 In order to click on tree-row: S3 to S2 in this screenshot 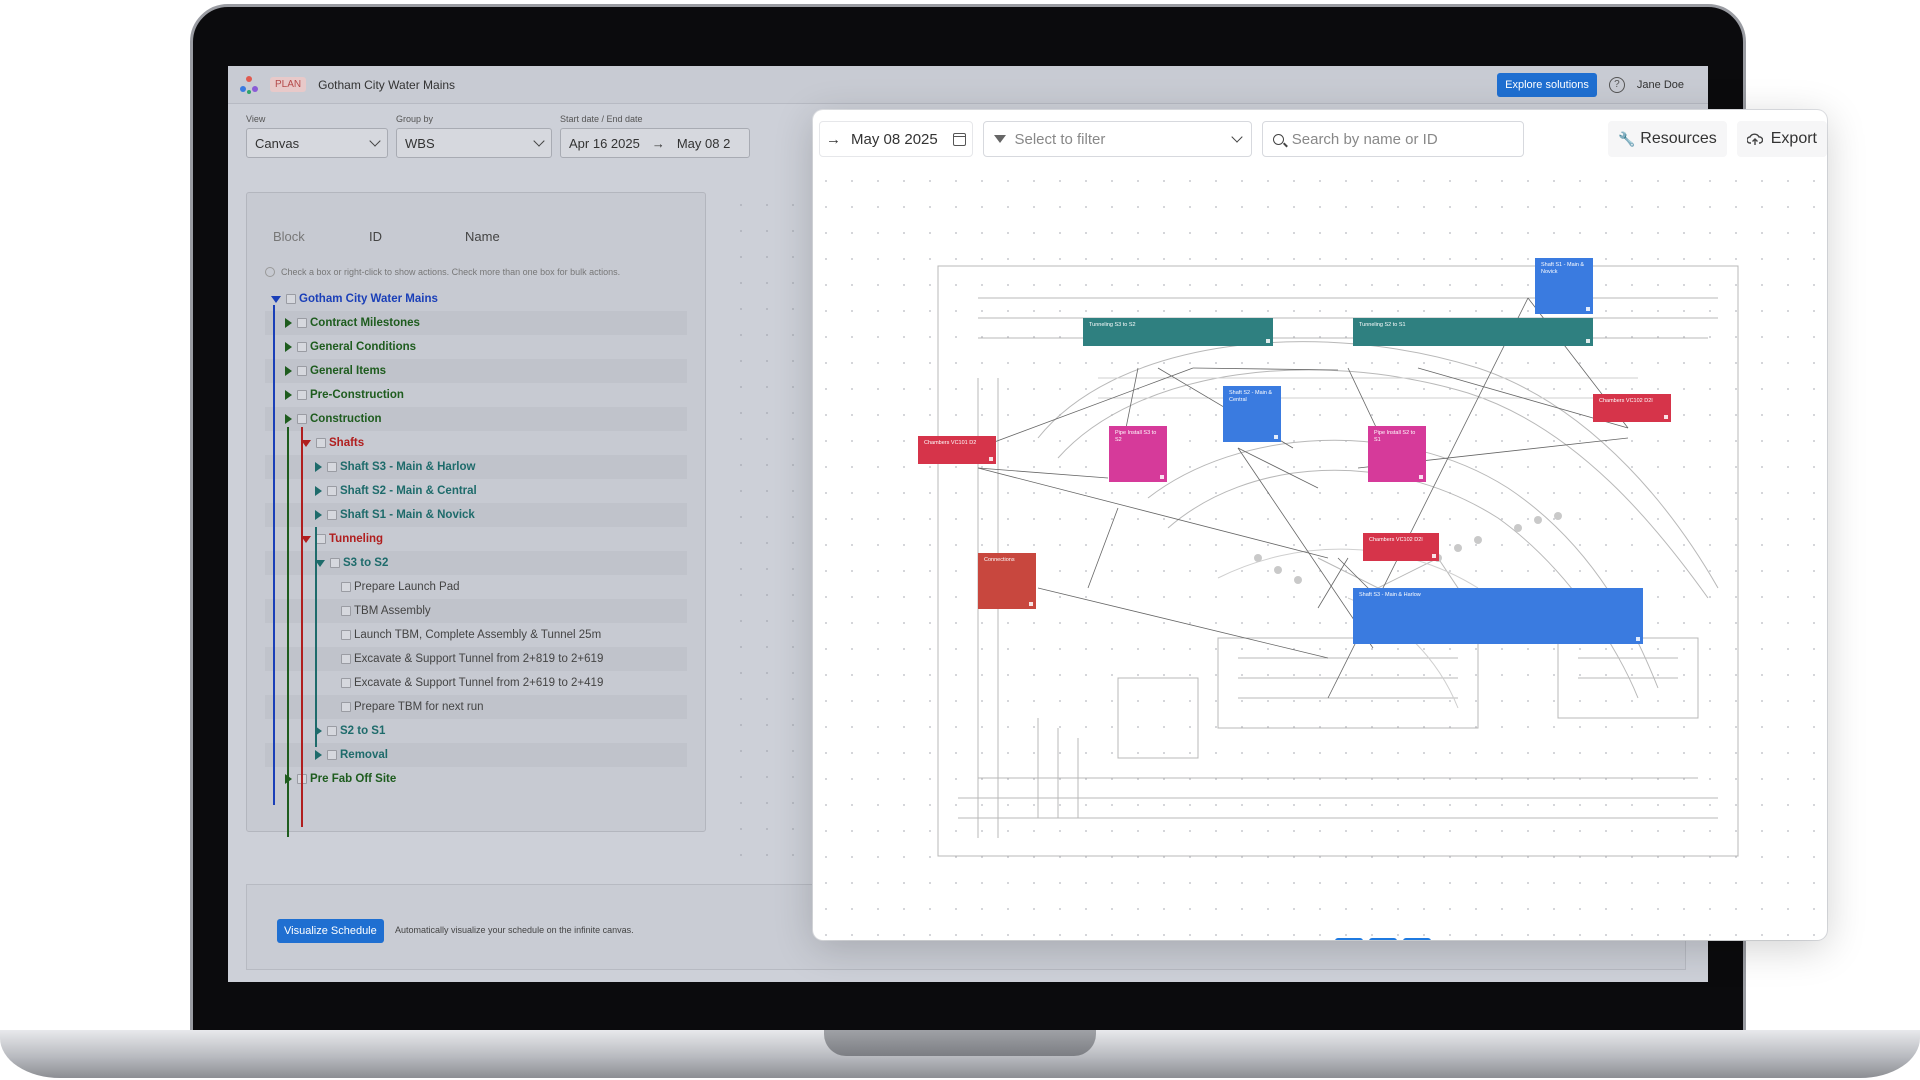, I will do `click(476, 563)`.